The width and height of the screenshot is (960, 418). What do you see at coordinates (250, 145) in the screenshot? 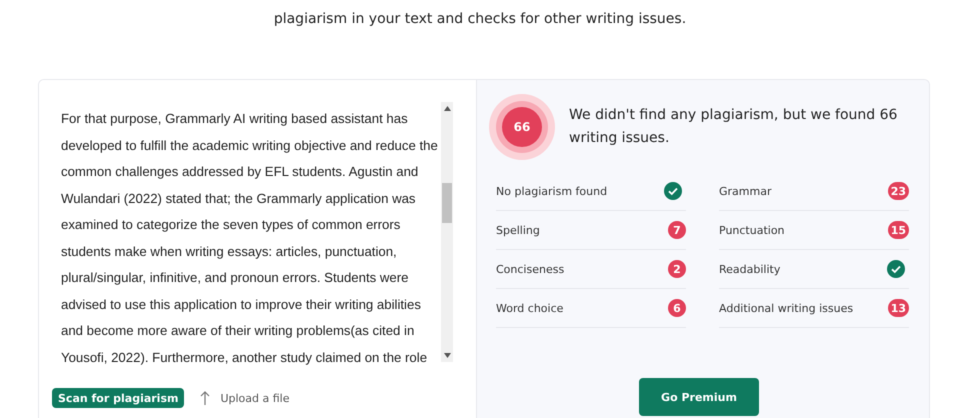
I see `text-line: developed to fulfill the academic writing objective and reduce the` at bounding box center [250, 145].